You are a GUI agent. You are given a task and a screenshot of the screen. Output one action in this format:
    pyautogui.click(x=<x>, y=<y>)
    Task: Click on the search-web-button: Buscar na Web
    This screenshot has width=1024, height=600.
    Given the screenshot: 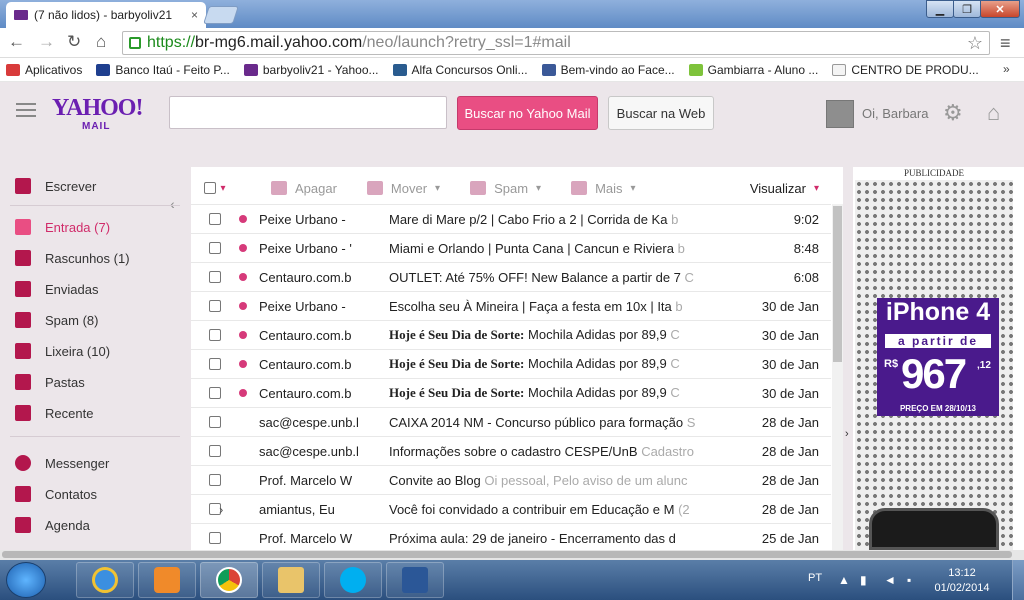 What is the action you would take?
    pyautogui.click(x=661, y=113)
    